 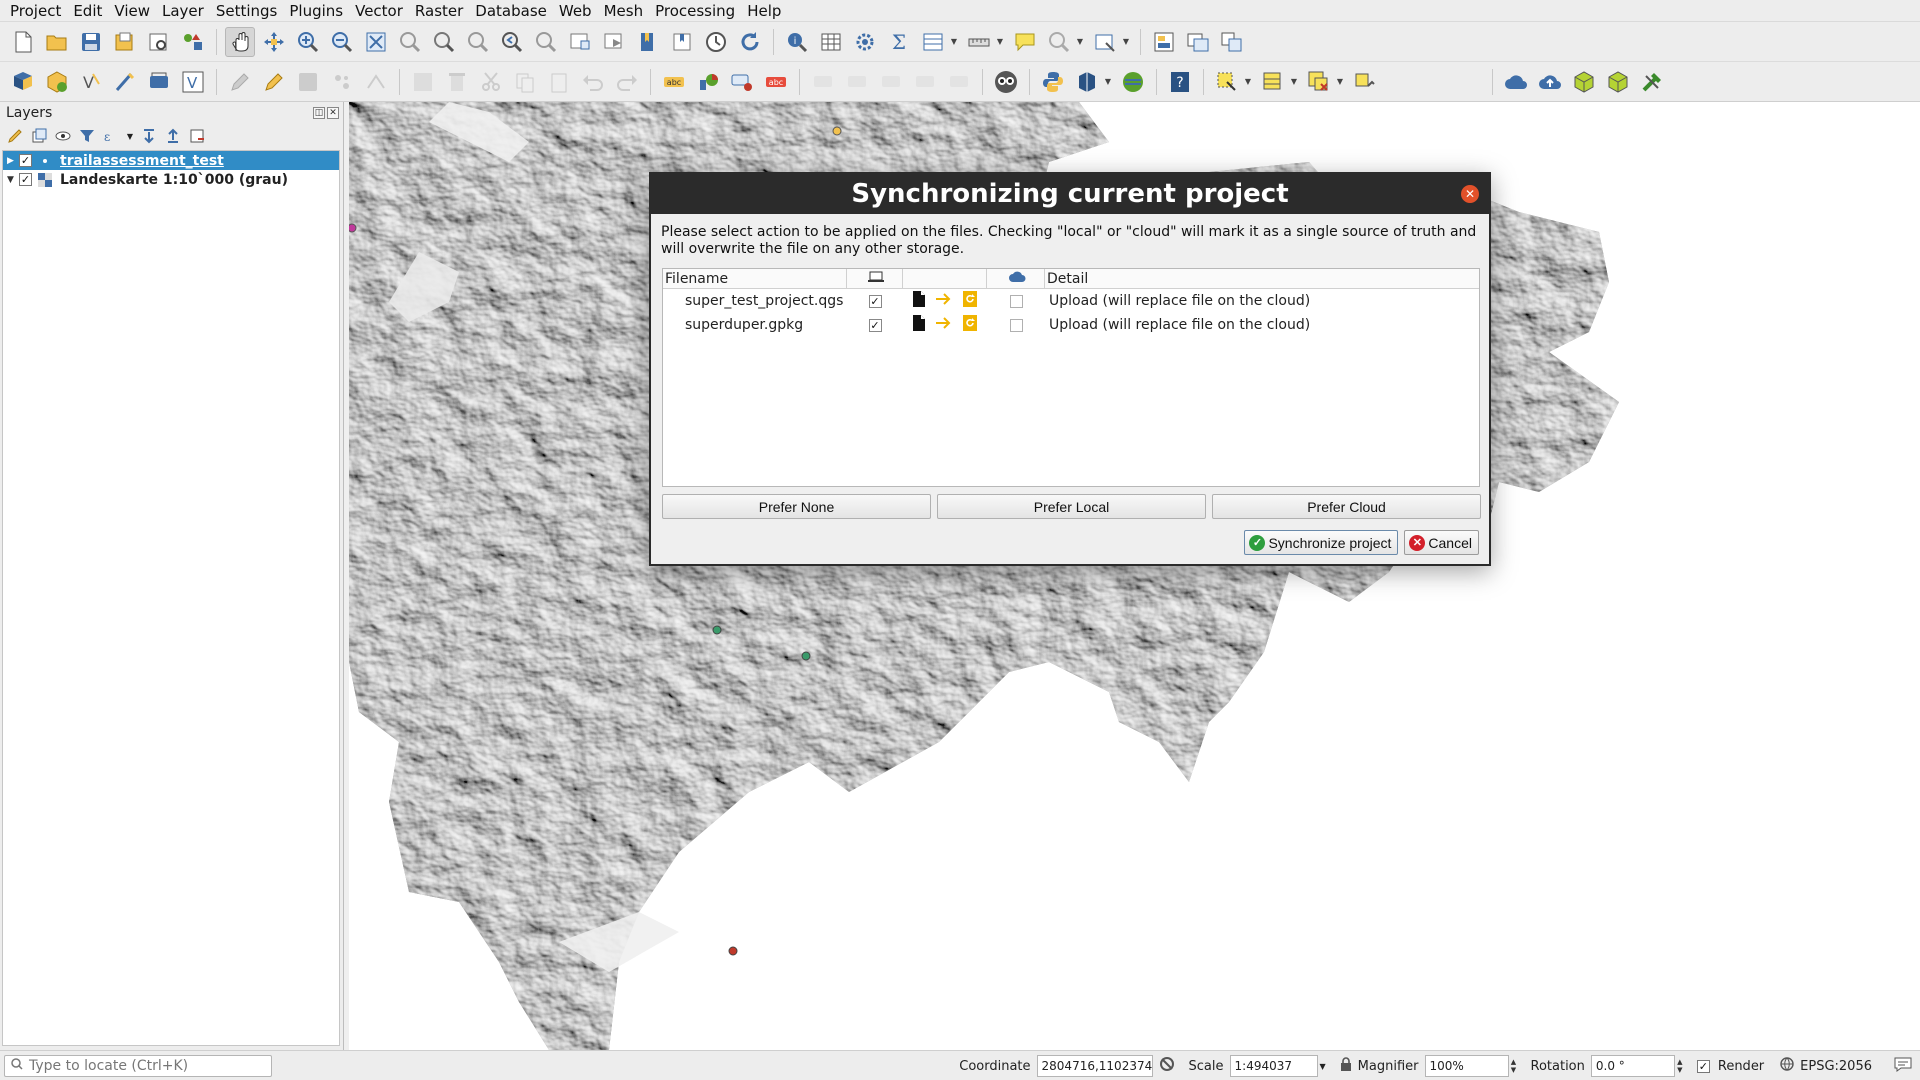 What do you see at coordinates (1550, 82) in the screenshot?
I see `cloud-sync-icon` at bounding box center [1550, 82].